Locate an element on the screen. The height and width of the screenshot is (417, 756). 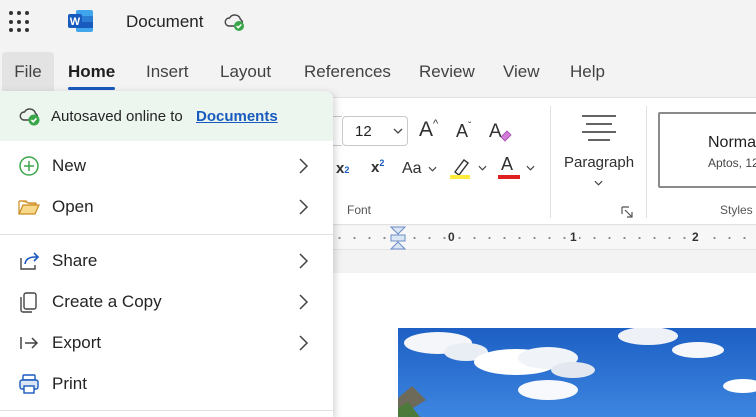
plus-circle-icon is located at coordinates (29, 166).